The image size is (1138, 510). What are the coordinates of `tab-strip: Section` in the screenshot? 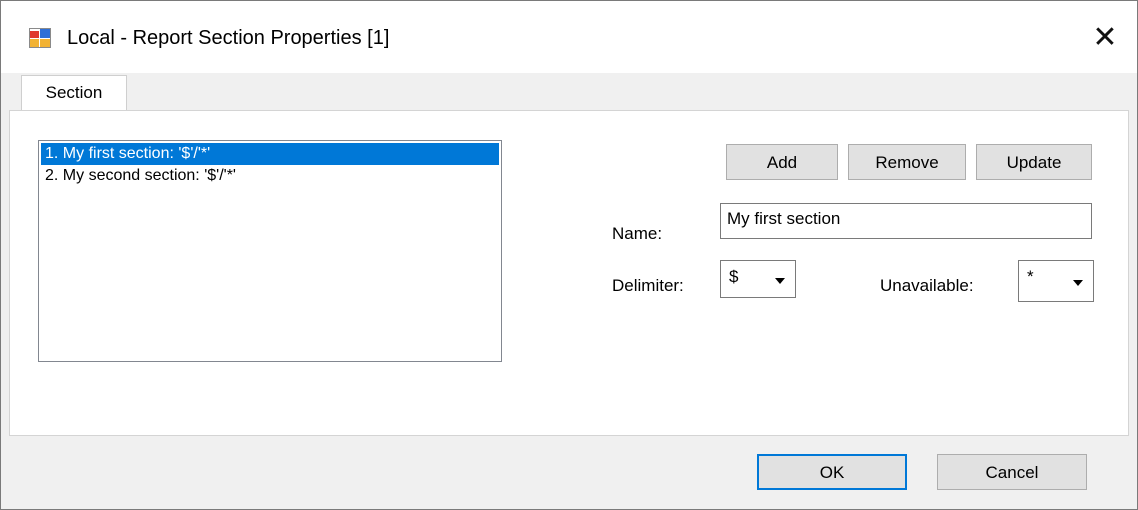 It's located at (569, 92).